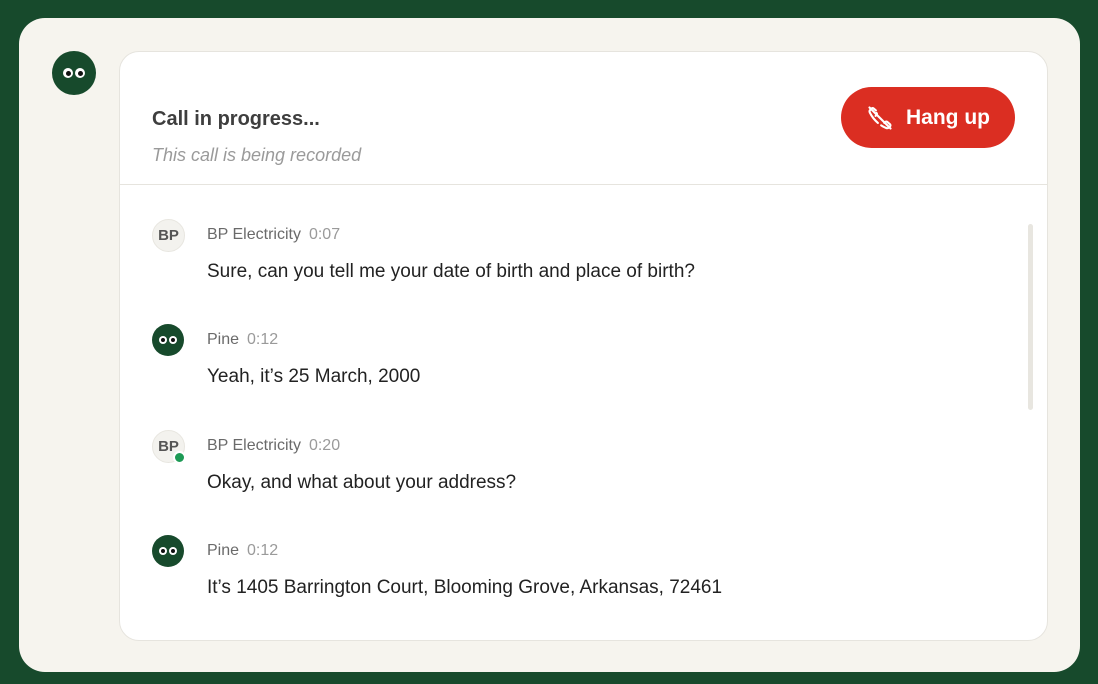 The width and height of the screenshot is (1098, 684). Describe the element at coordinates (1030, 317) in the screenshot. I see `transcript-scrollbar` at that location.